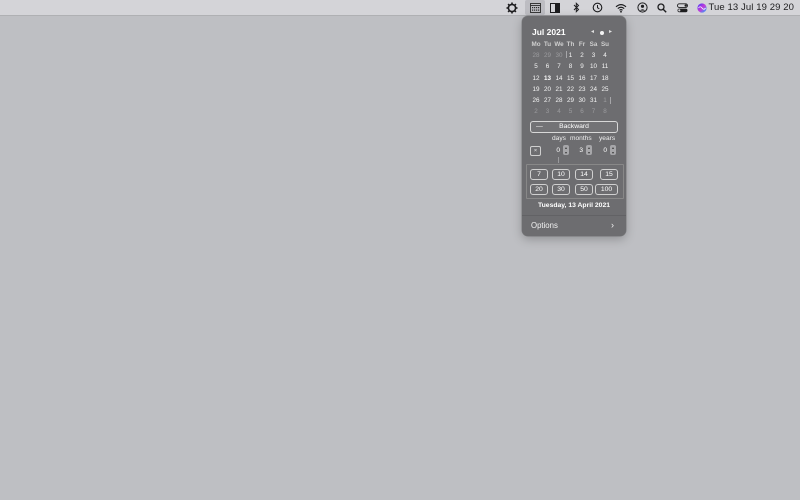 Image resolution: width=800 pixels, height=500 pixels. Describe the element at coordinates (612, 225) in the screenshot. I see `chevron-right-icon: ›` at that location.